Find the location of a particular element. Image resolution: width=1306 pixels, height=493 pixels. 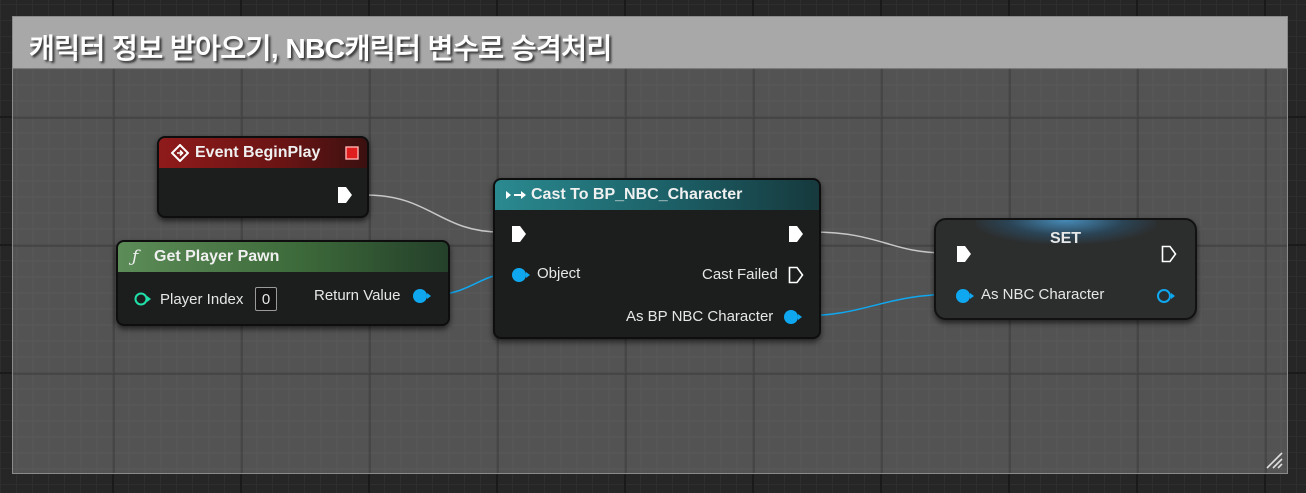

set-node: SET As NBC Character is located at coordinates (1065, 269).